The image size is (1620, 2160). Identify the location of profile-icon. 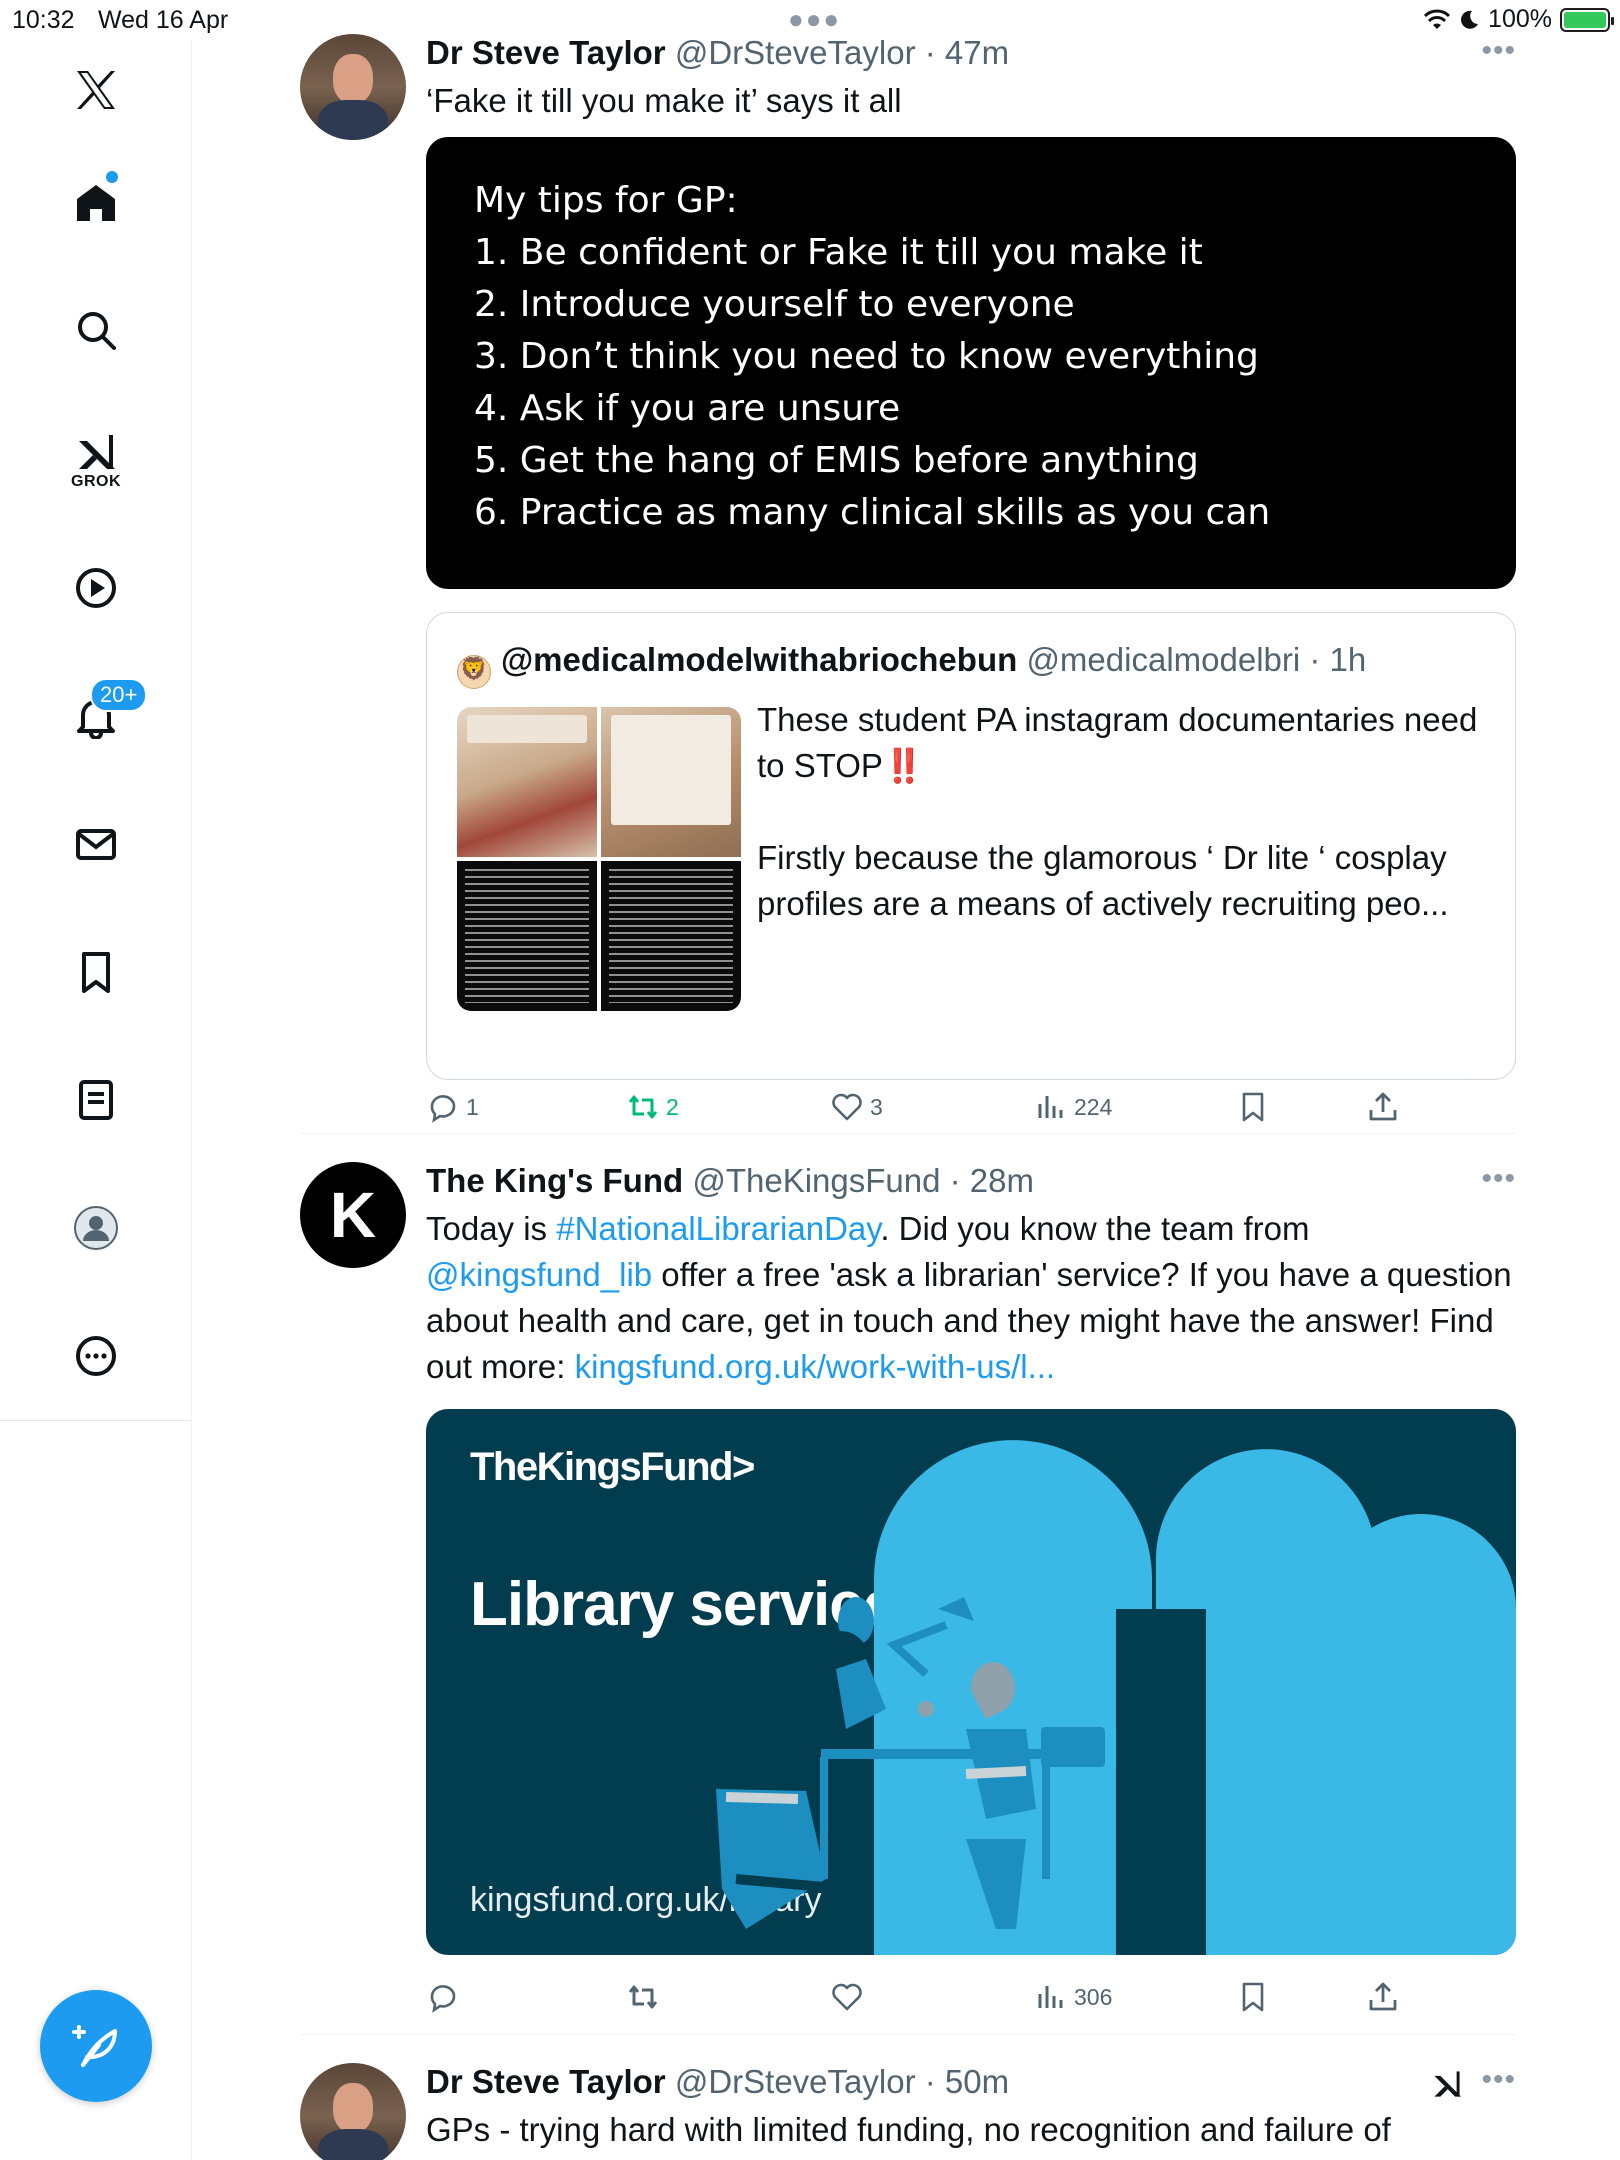
(96, 1228).